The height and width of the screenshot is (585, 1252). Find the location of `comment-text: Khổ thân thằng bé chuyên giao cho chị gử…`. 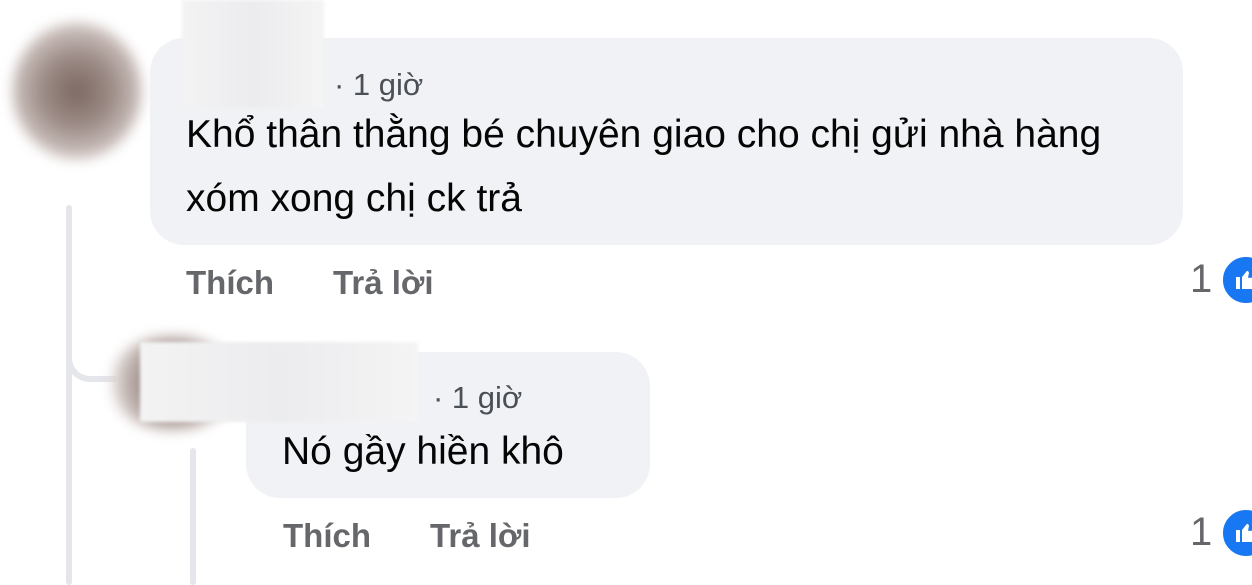

comment-text: Khổ thân thằng bé chuyên giao cho chị gử… is located at coordinates (644, 166).